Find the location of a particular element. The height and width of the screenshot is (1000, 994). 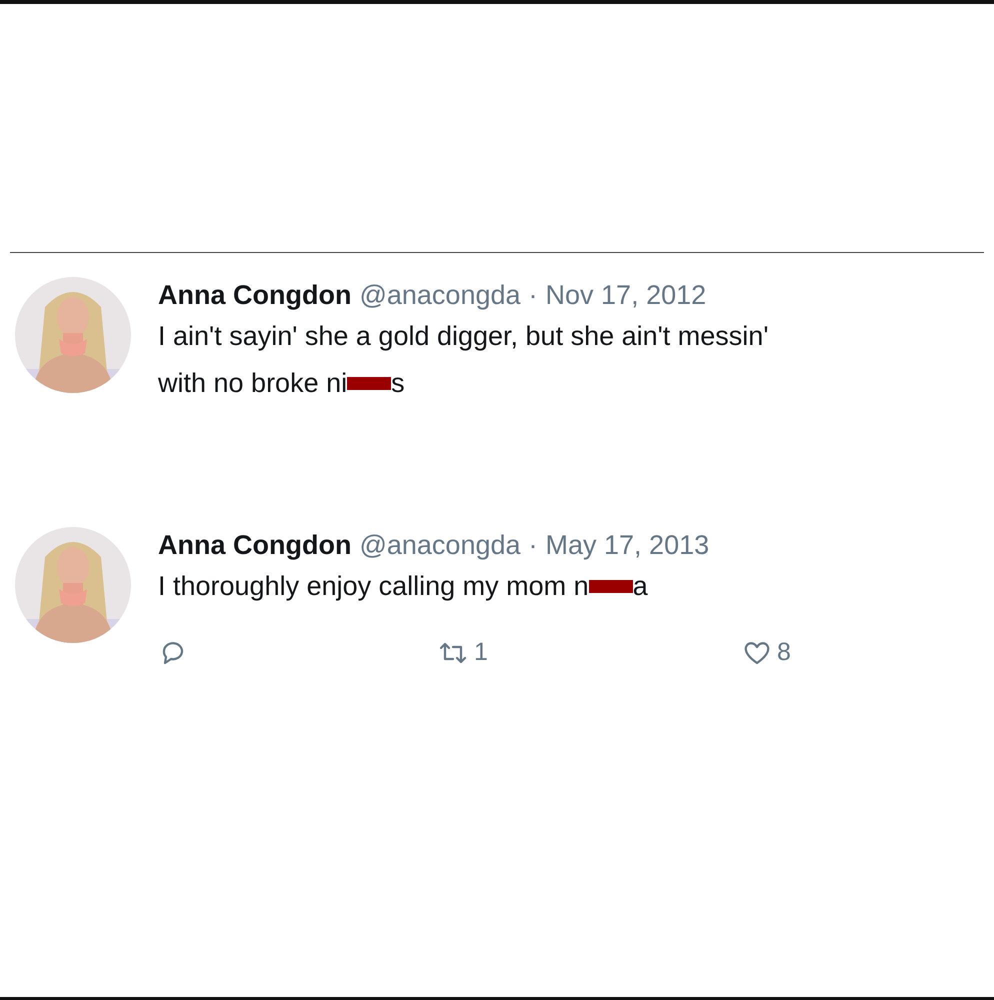

tweet-text: with no broke ni is located at coordinates (253, 383).